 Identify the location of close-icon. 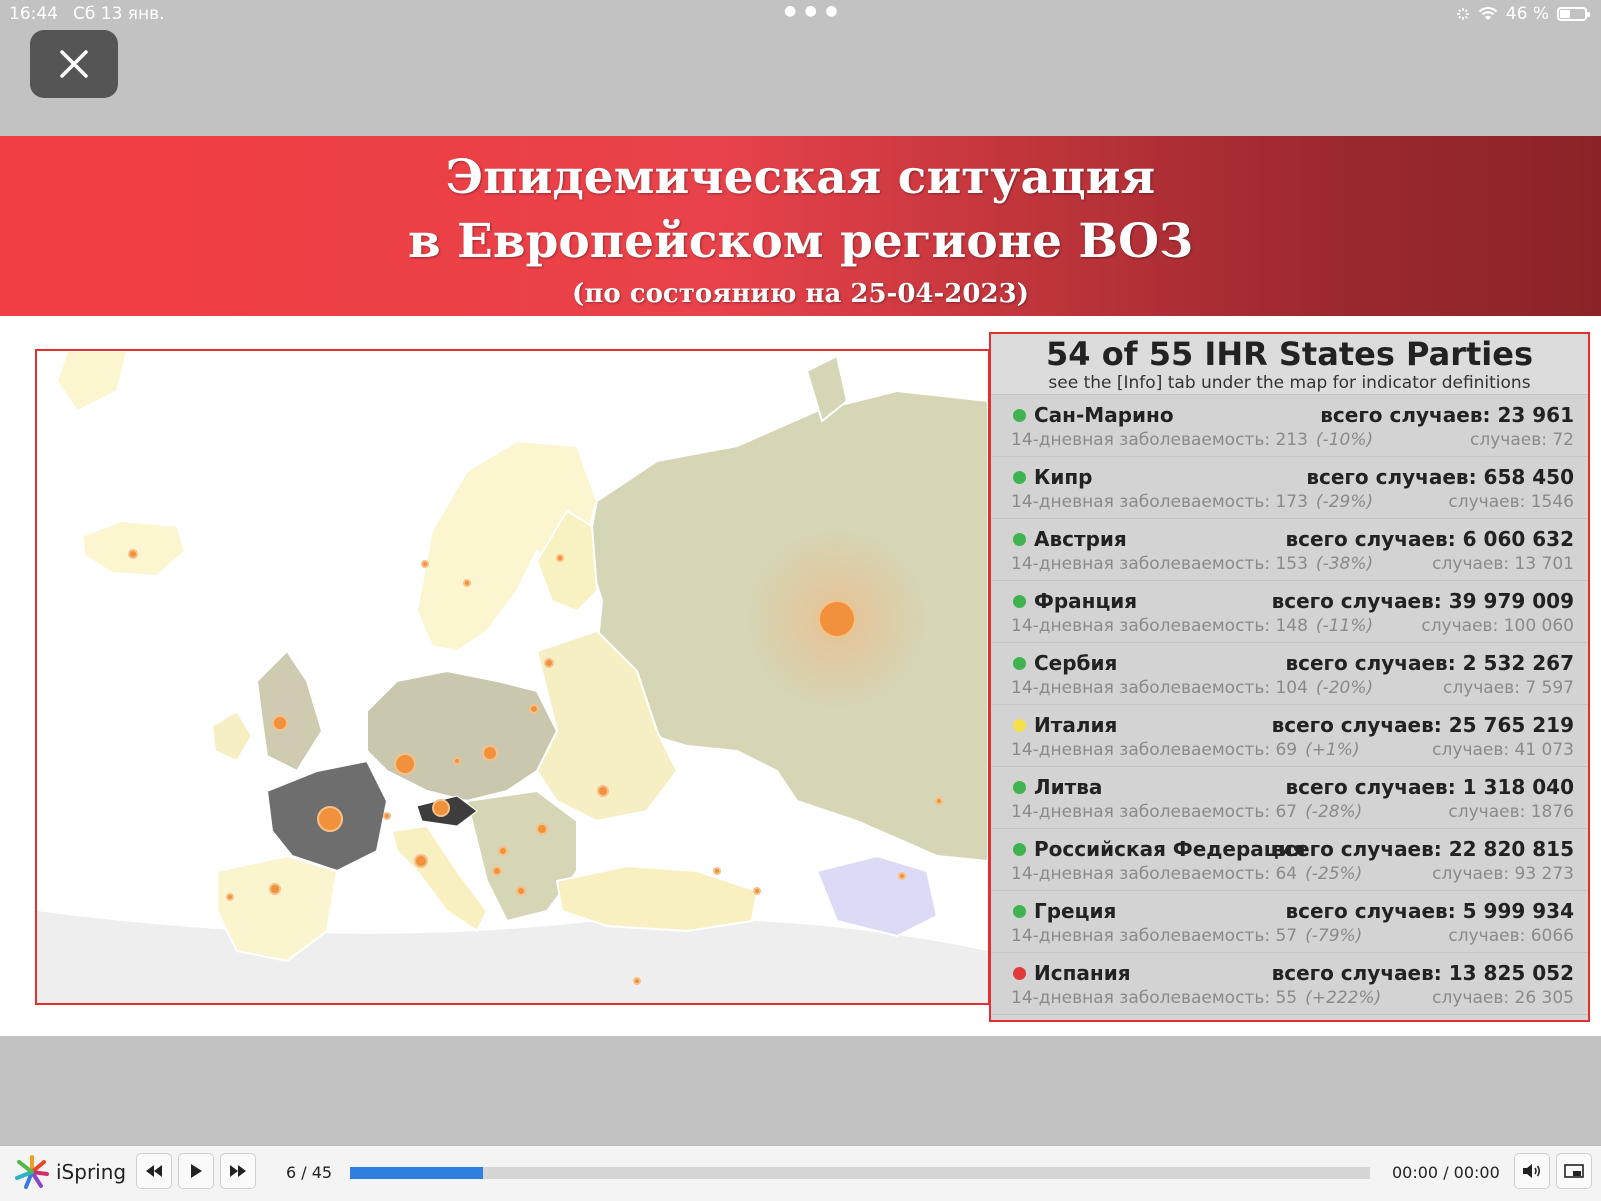
(74, 64).